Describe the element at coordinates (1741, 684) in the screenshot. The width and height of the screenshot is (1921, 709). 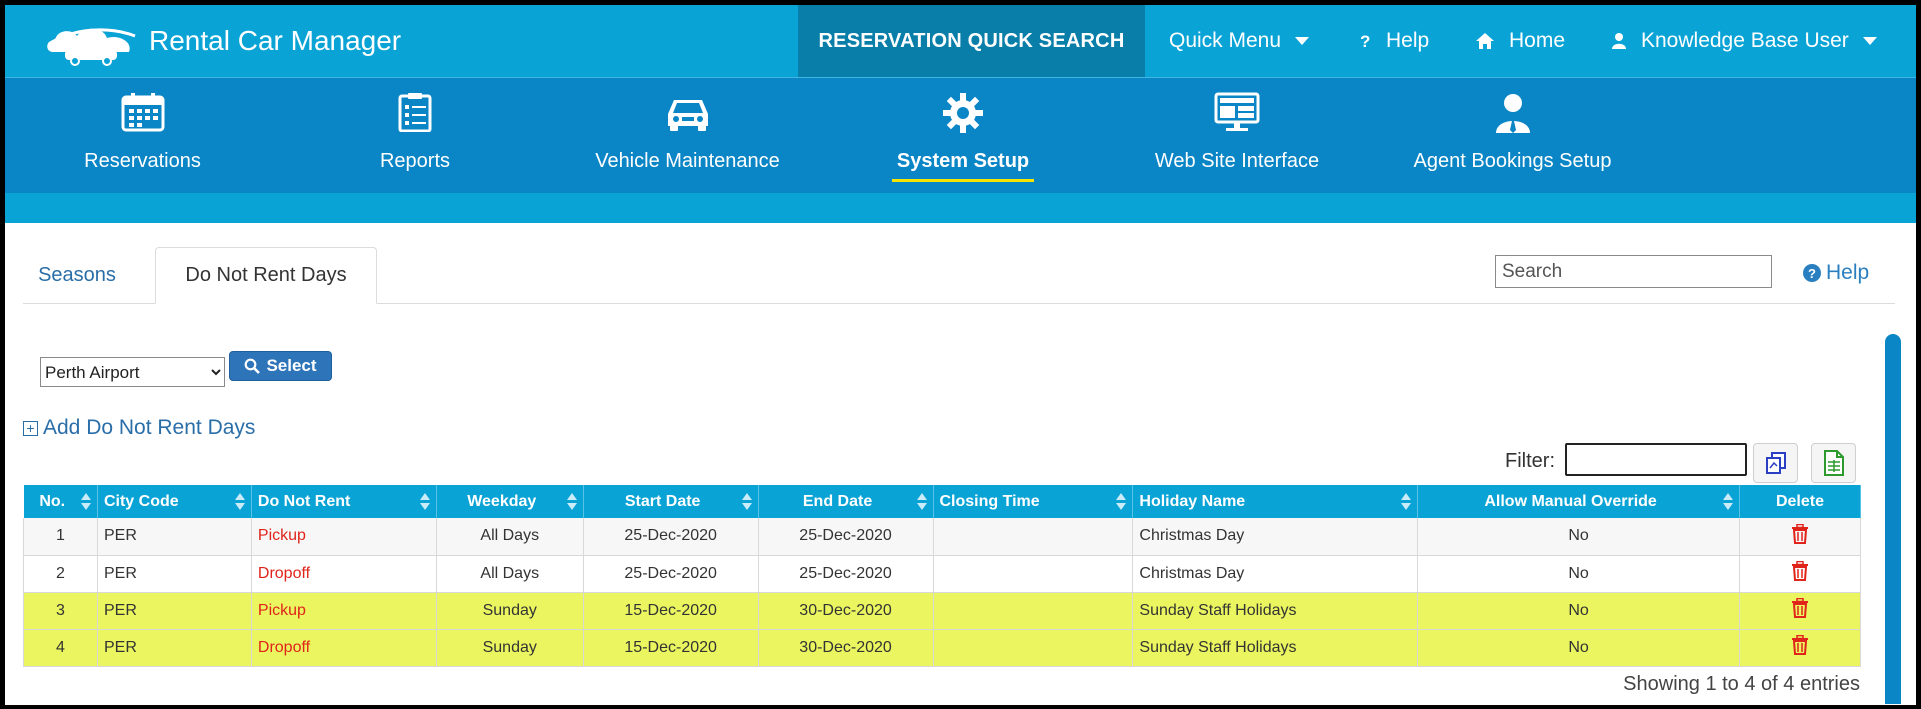
I see `table-info: Showing 1 to 4 of 4 entries` at that location.